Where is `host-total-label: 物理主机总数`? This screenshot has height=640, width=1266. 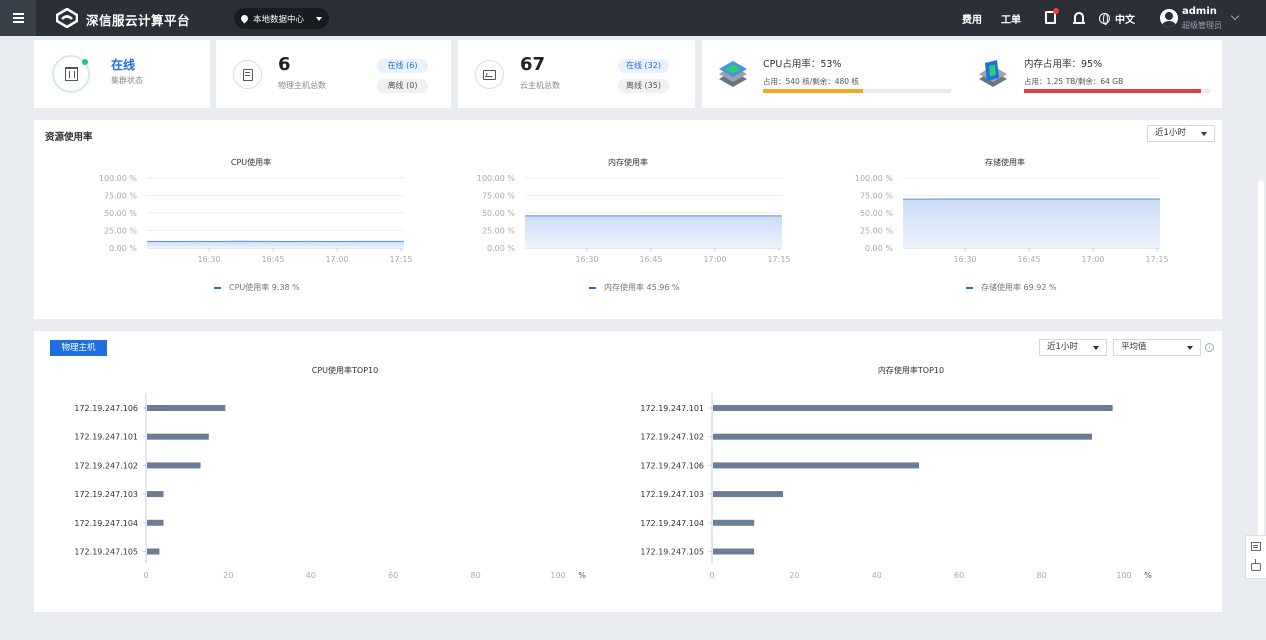 host-total-label: 物理主机总数 is located at coordinates (302, 85).